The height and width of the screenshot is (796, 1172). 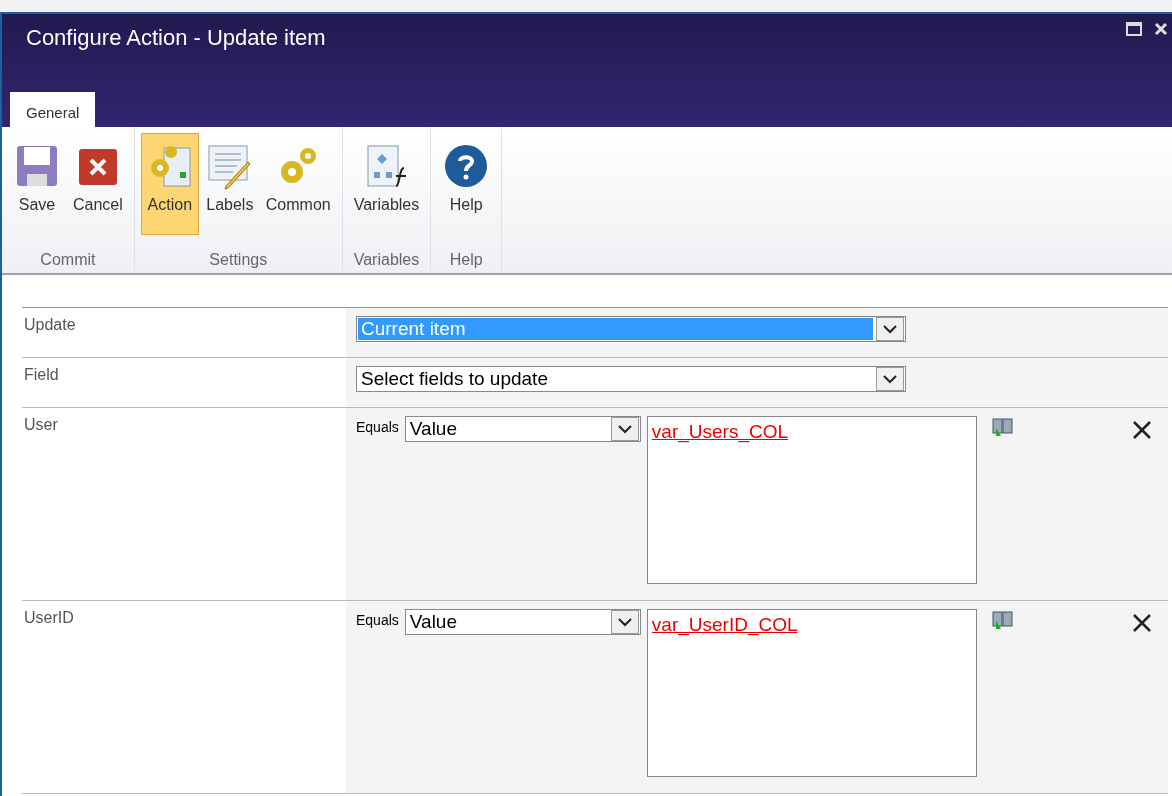 I want to click on variable-link: var_Users_COL, so click(x=720, y=431).